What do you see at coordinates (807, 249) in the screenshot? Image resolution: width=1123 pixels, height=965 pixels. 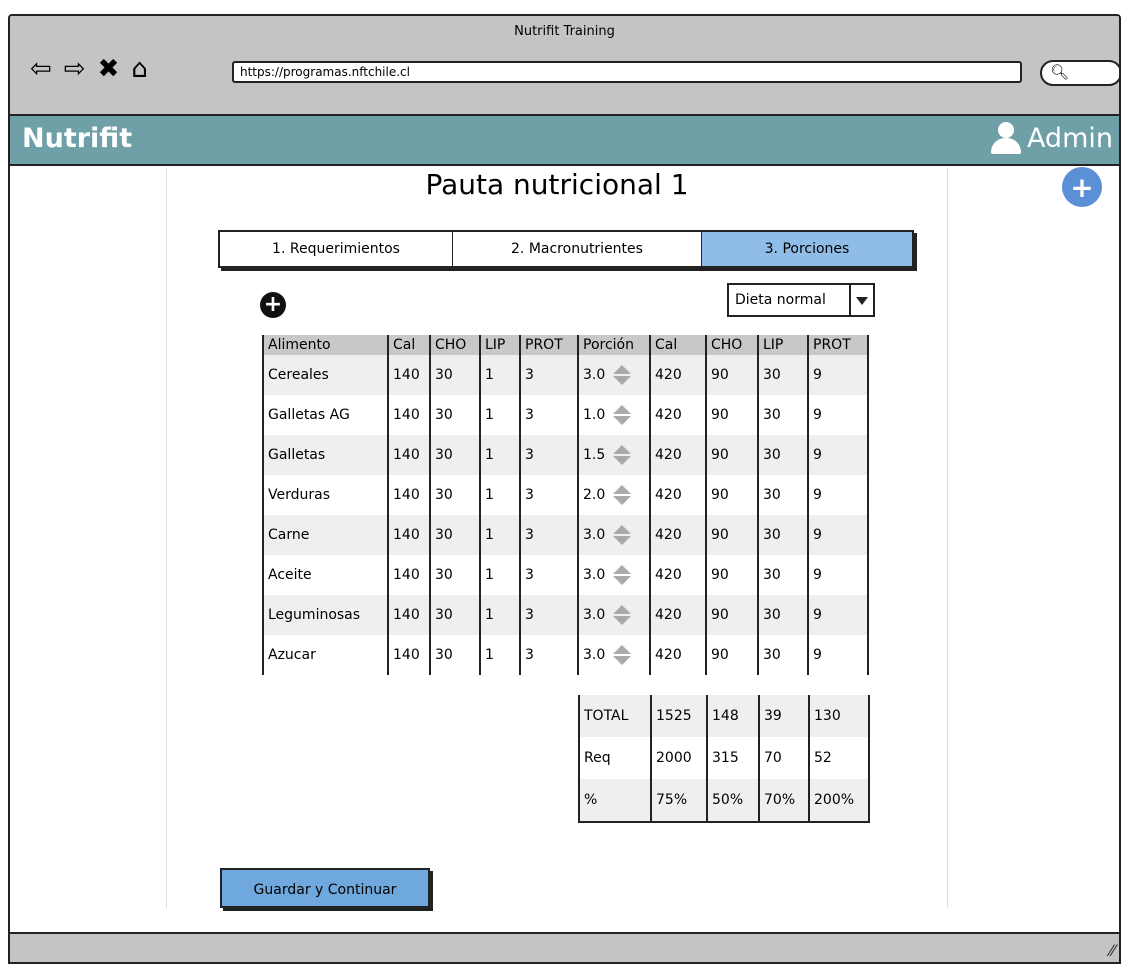 I see `tab-porciones: 3. Porciones` at bounding box center [807, 249].